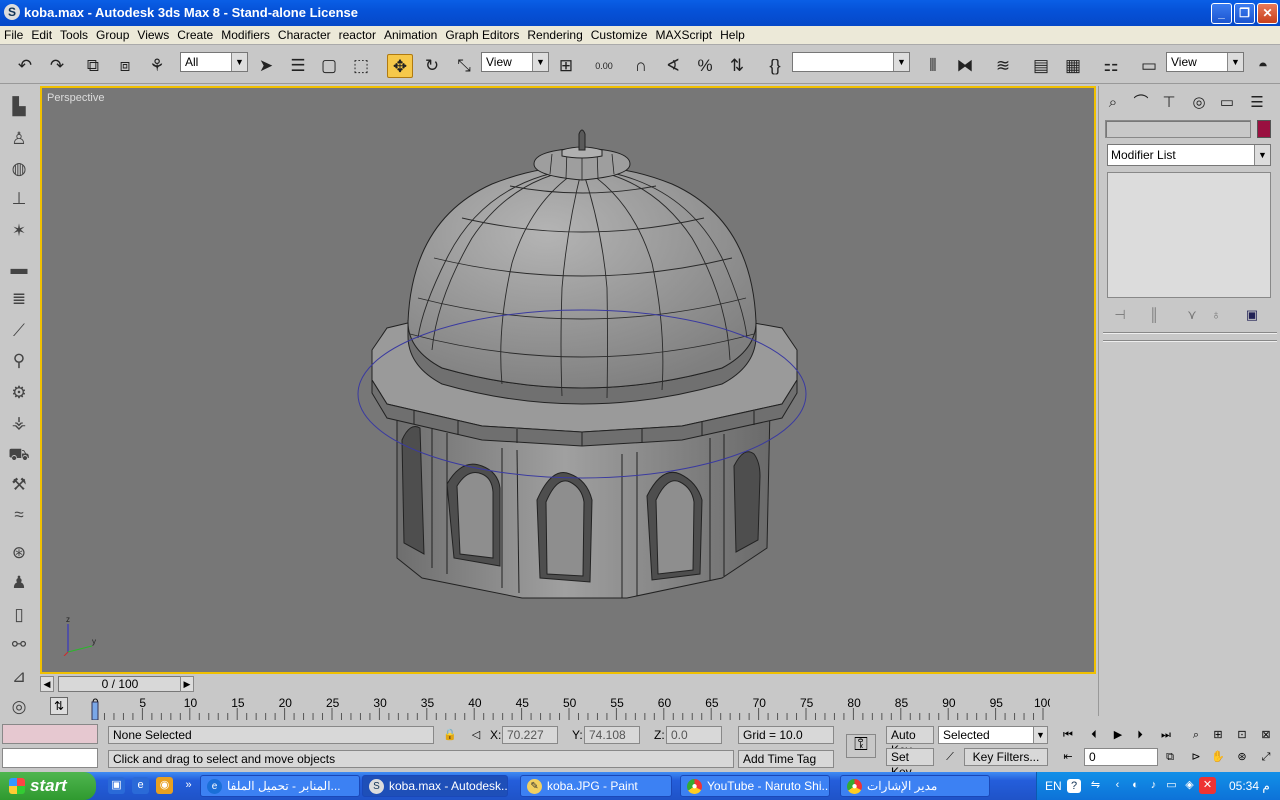 The height and width of the screenshot is (800, 1280). What do you see at coordinates (482, 34) in the screenshot?
I see `menu-graph-editors: Graph Editors` at bounding box center [482, 34].